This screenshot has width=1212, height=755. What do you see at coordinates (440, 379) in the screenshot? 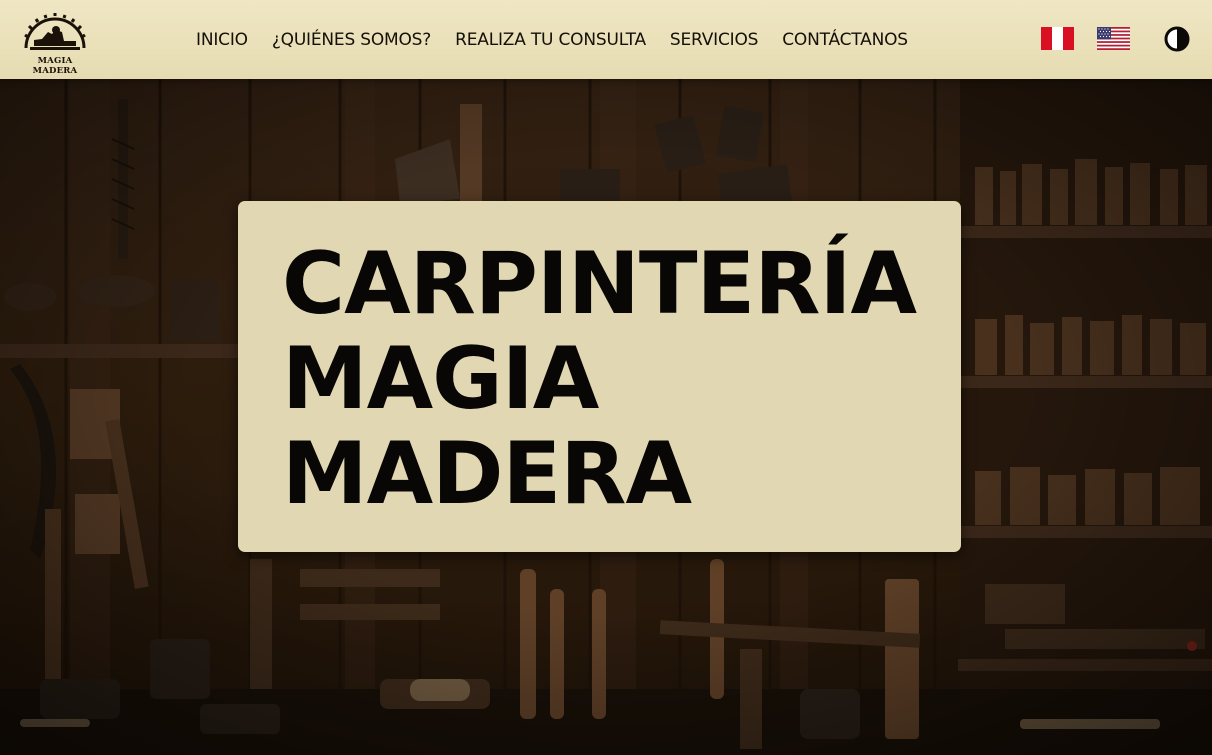
I see `hero-title-line-2: MAGIA` at bounding box center [440, 379].